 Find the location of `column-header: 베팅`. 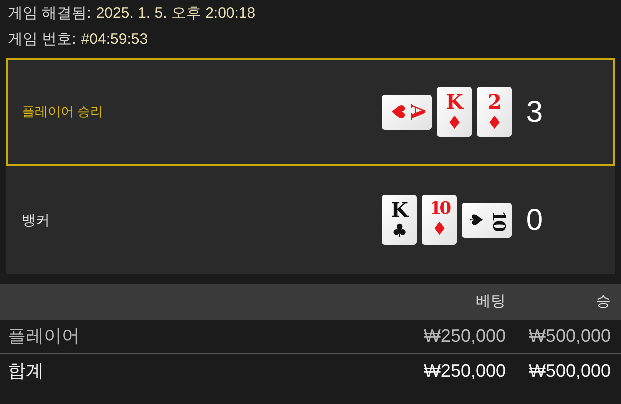

column-header: 베팅 is located at coordinates (491, 302).